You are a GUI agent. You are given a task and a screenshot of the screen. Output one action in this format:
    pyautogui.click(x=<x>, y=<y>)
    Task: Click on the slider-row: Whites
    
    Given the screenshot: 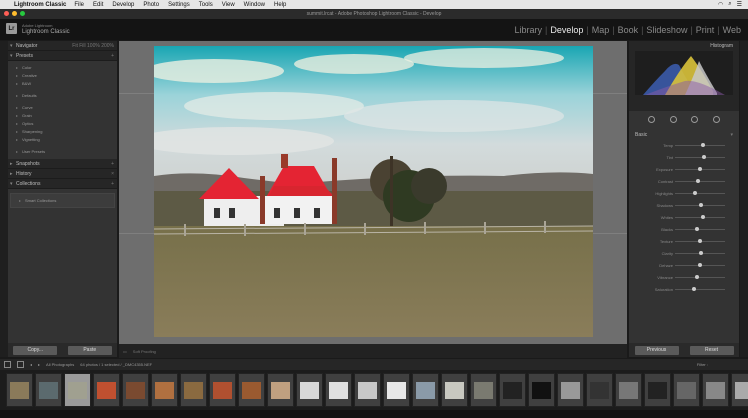 What is the action you would take?
    pyautogui.click(x=684, y=218)
    